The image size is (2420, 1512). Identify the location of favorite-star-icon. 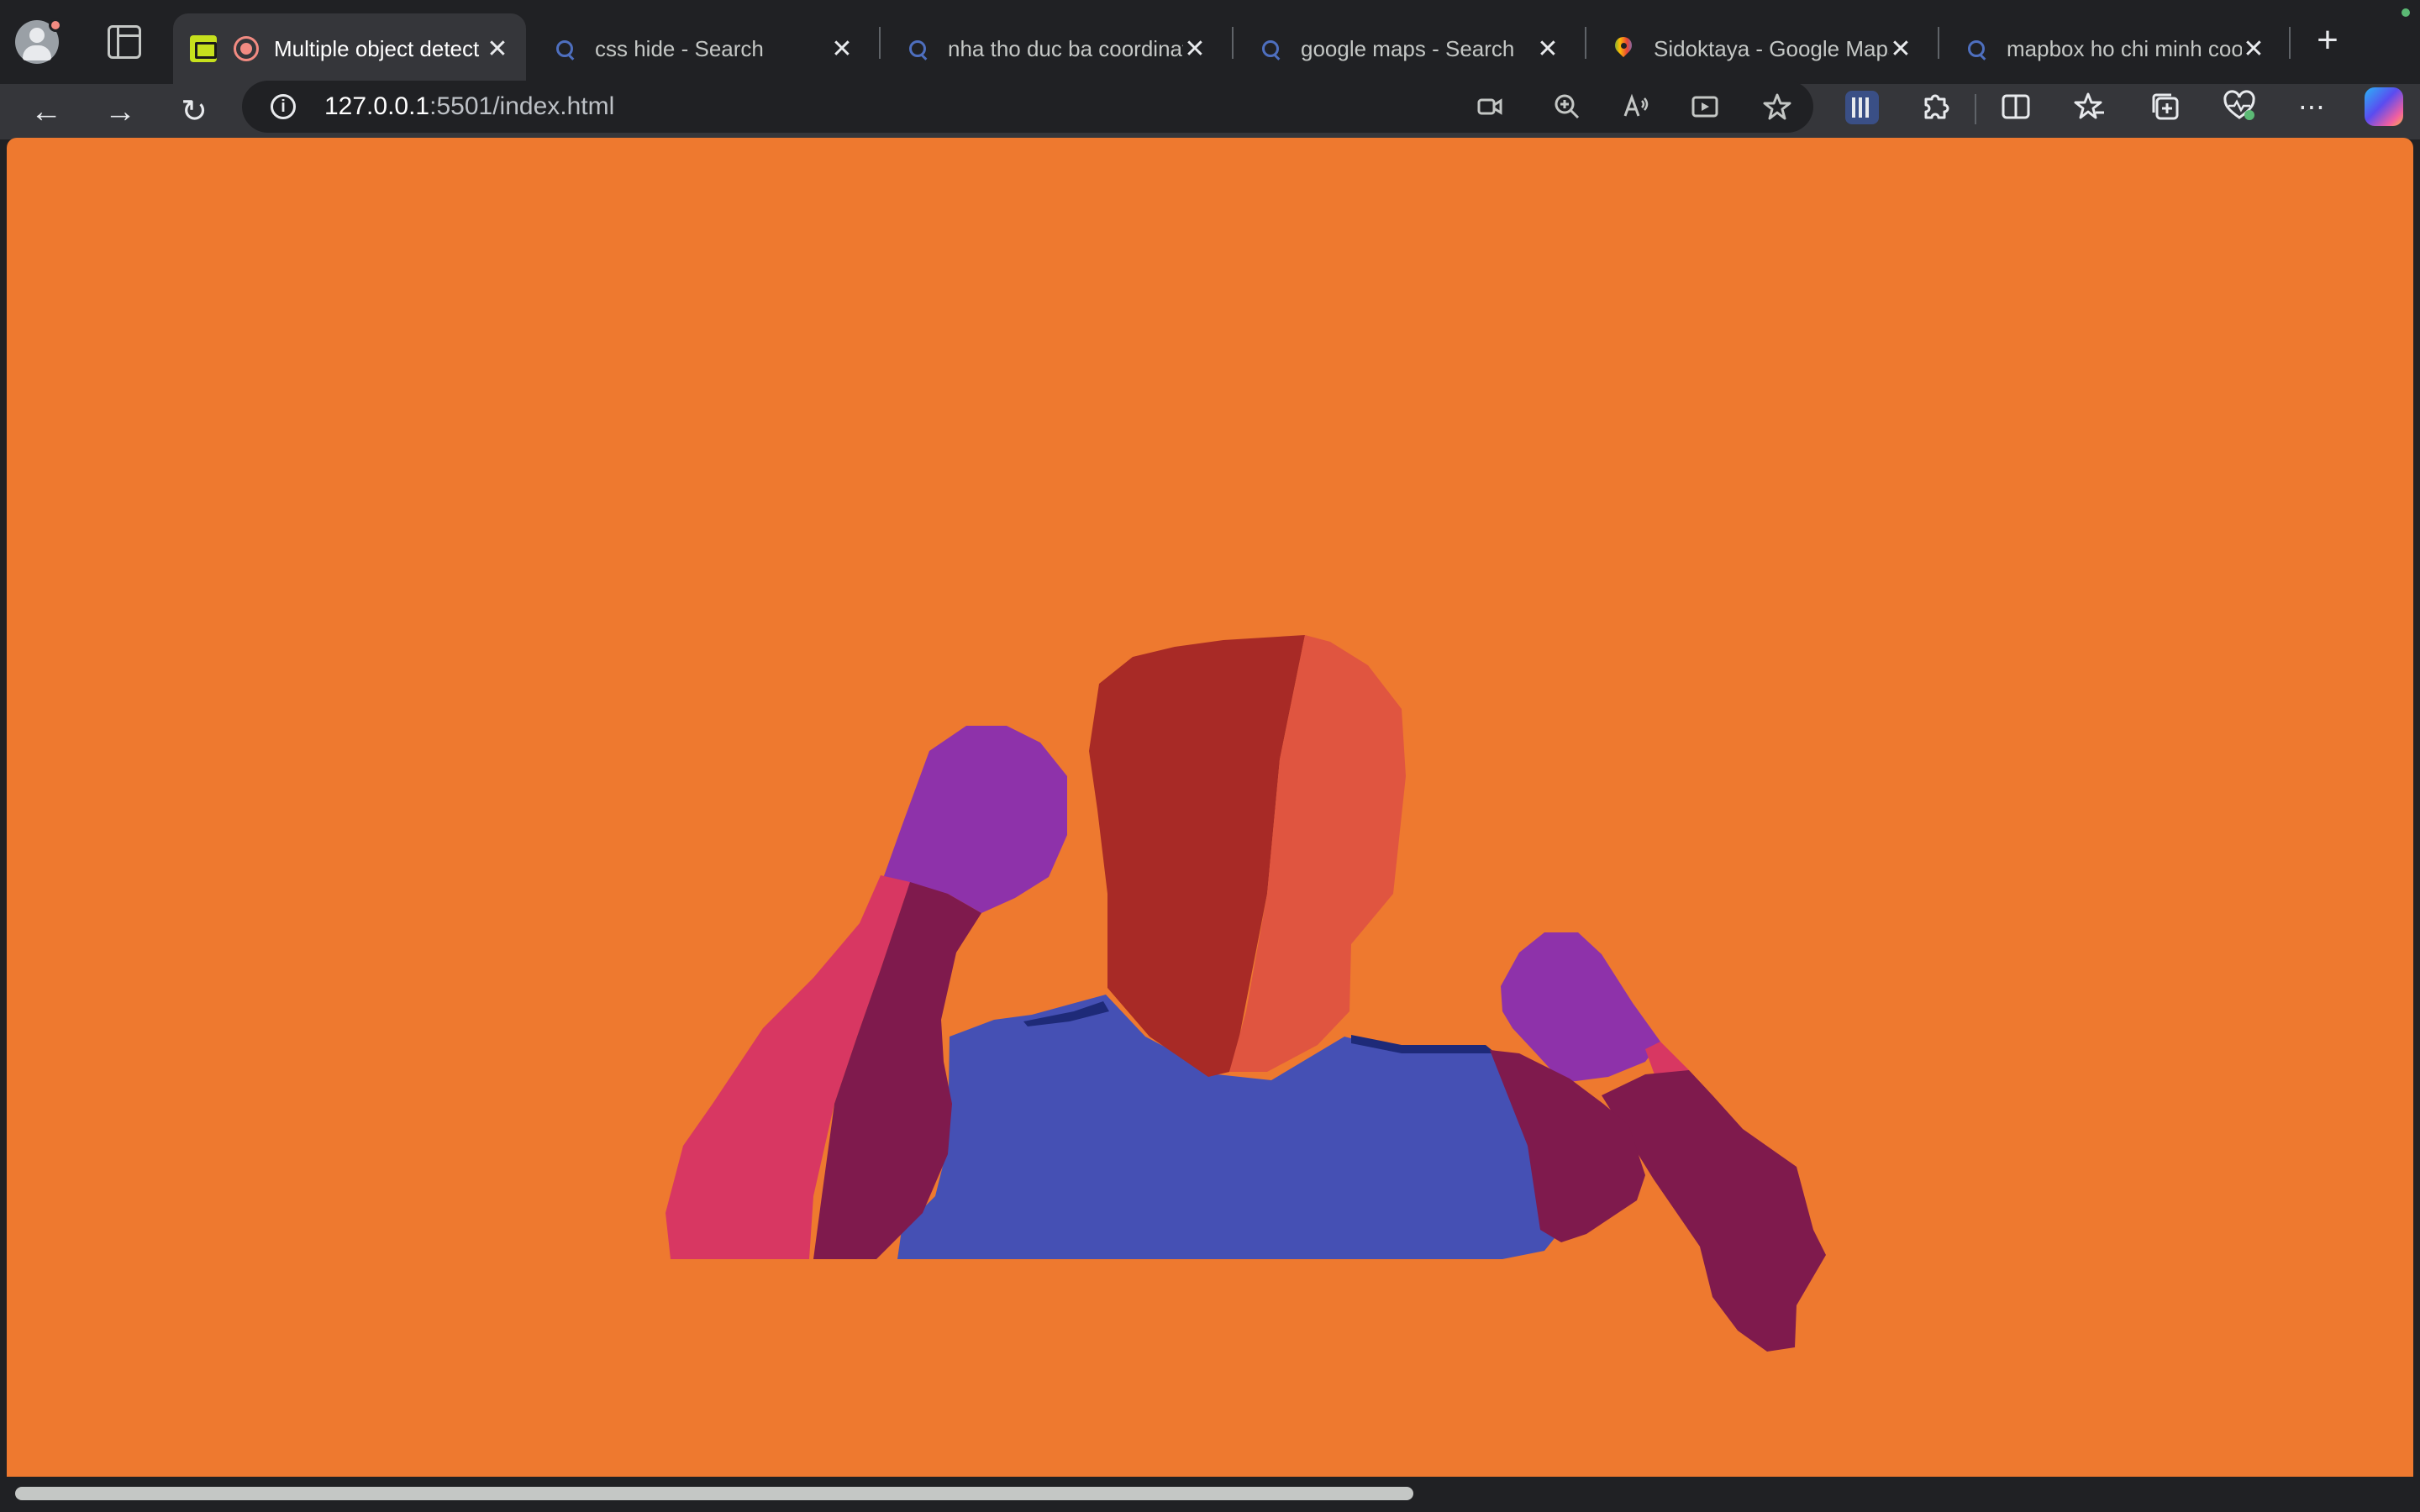
(1777, 107).